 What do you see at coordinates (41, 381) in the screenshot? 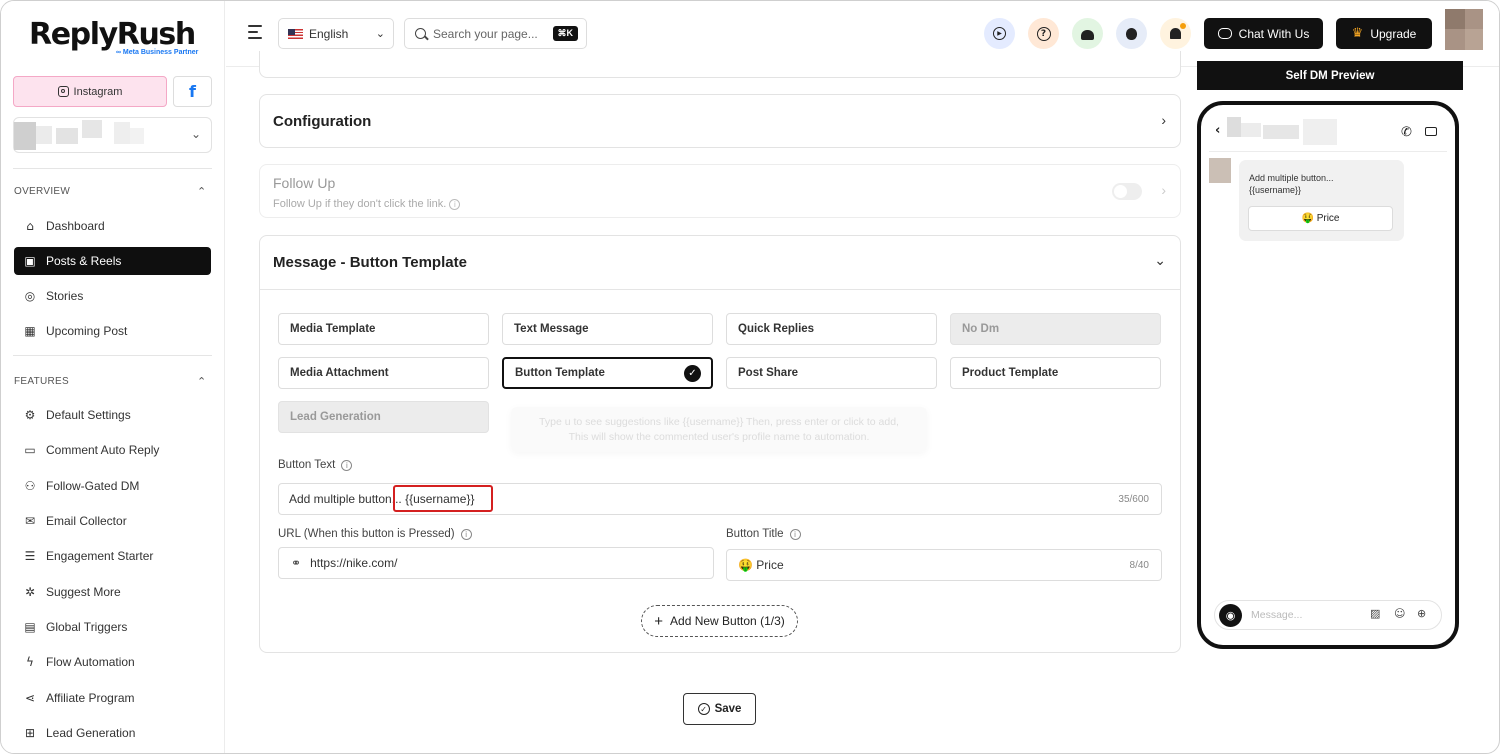
I see `section-features-title: FEATURES` at bounding box center [41, 381].